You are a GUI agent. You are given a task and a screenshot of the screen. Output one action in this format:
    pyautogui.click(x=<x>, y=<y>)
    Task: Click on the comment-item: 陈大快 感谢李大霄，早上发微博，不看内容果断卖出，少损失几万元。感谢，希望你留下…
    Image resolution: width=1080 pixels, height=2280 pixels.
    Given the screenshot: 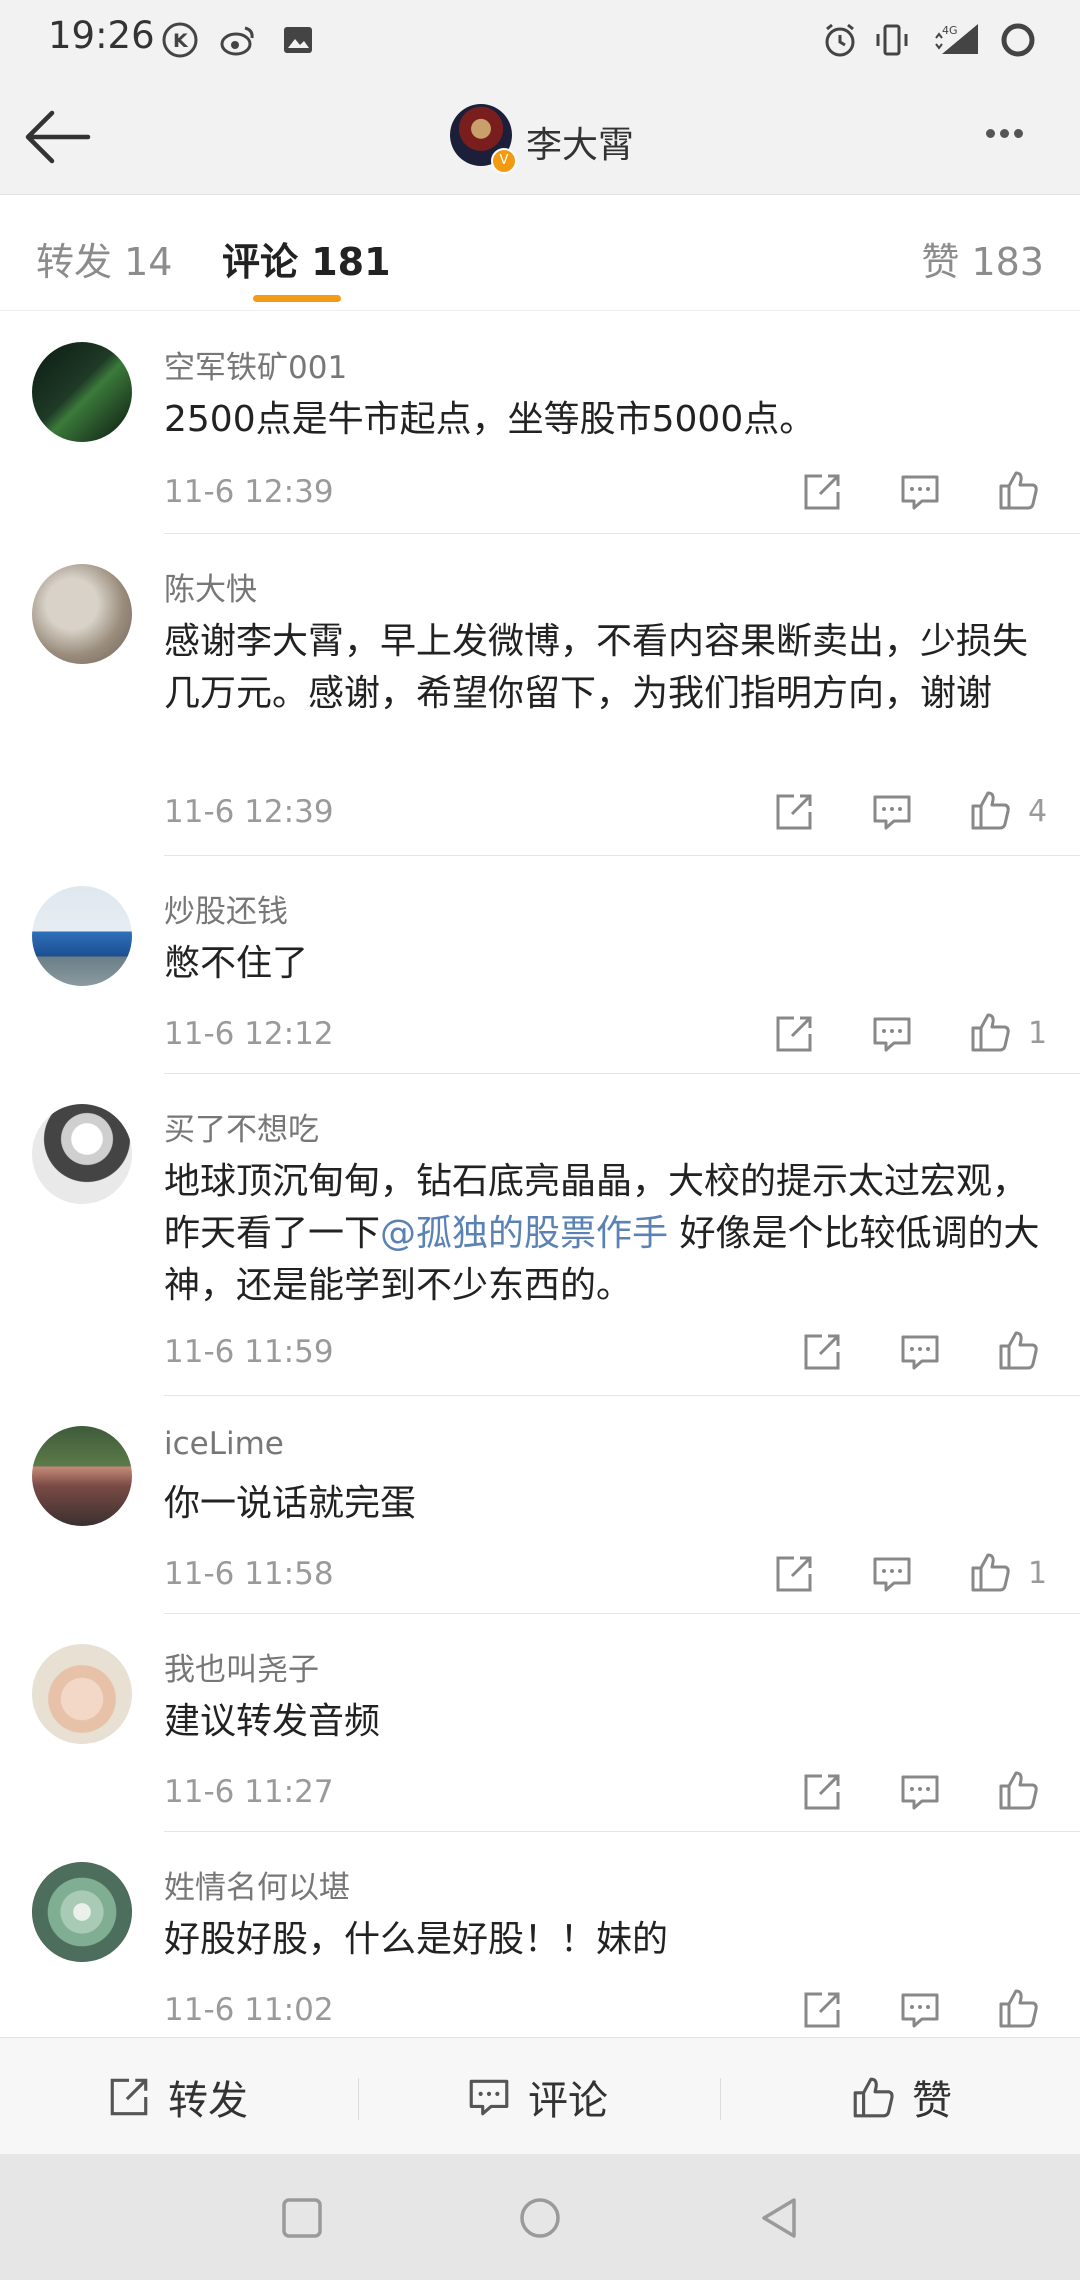 What is the action you would take?
    pyautogui.click(x=540, y=695)
    